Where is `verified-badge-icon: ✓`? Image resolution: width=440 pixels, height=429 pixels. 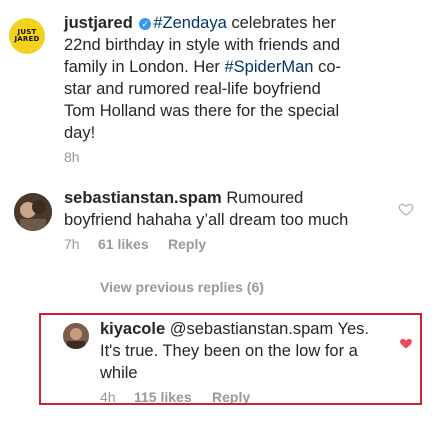 verified-badge-icon: ✓ is located at coordinates (145, 24).